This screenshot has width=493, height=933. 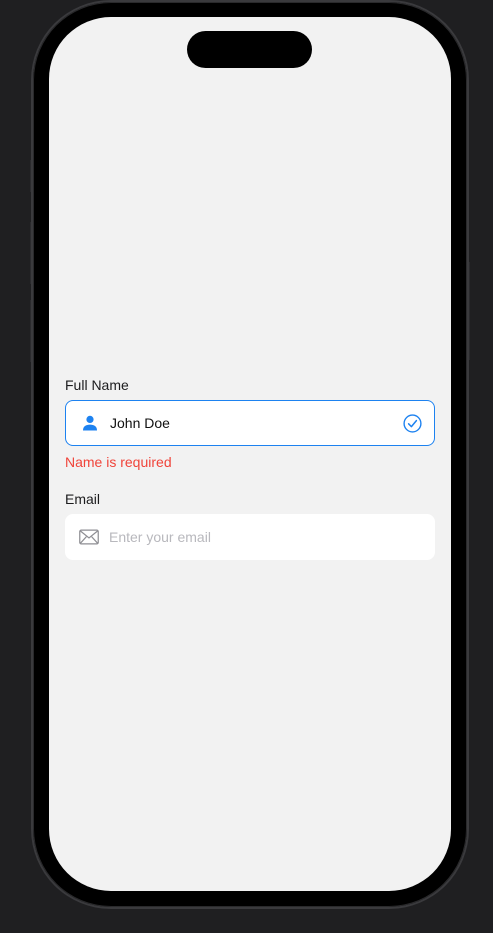 What do you see at coordinates (250, 468) in the screenshot?
I see `form: Full Name Name is required` at bounding box center [250, 468].